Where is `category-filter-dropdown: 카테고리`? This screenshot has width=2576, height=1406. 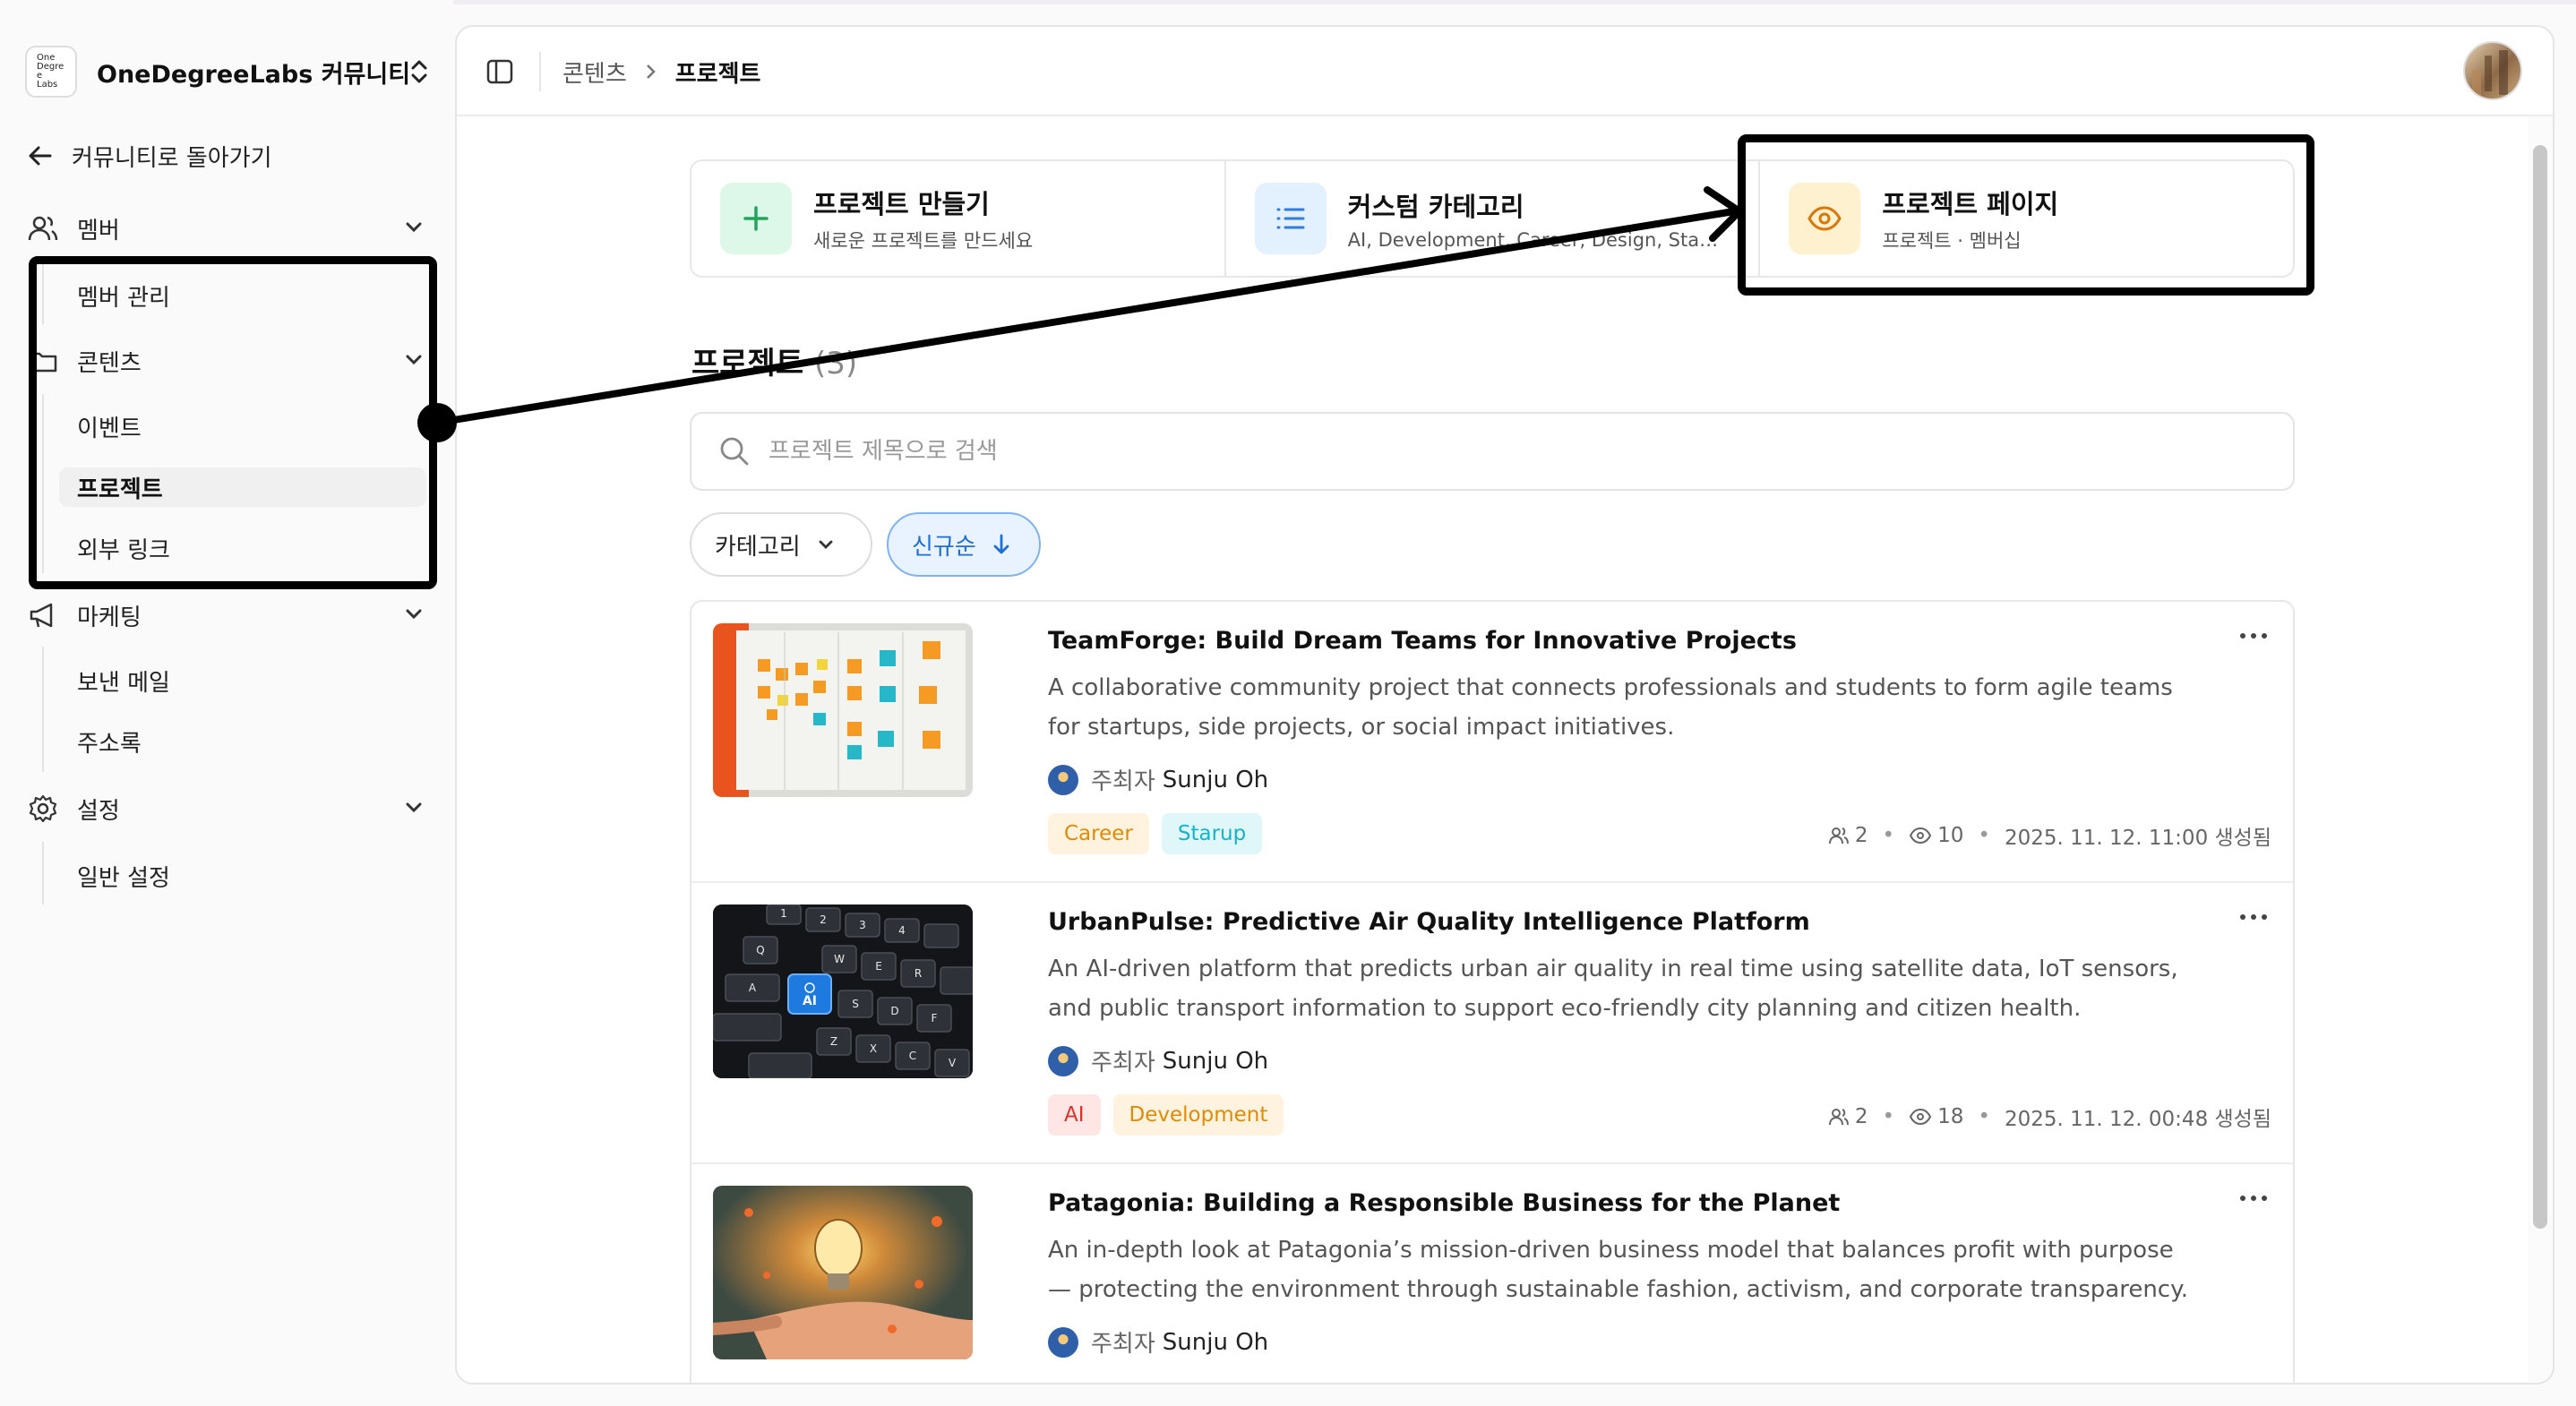 category-filter-dropdown: 카테고리 is located at coordinates (781, 544).